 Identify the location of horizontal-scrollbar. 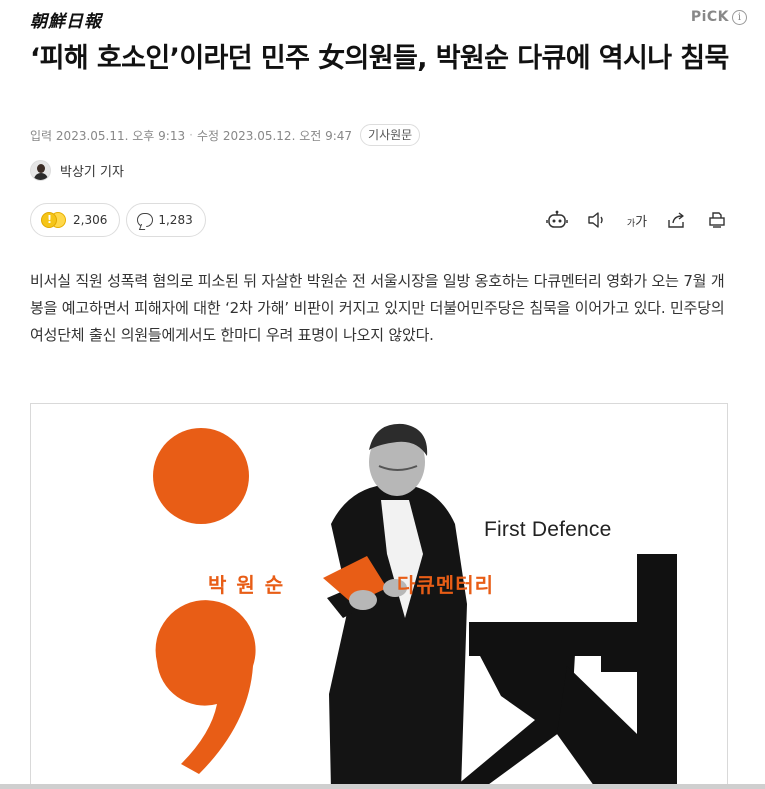
(382, 786).